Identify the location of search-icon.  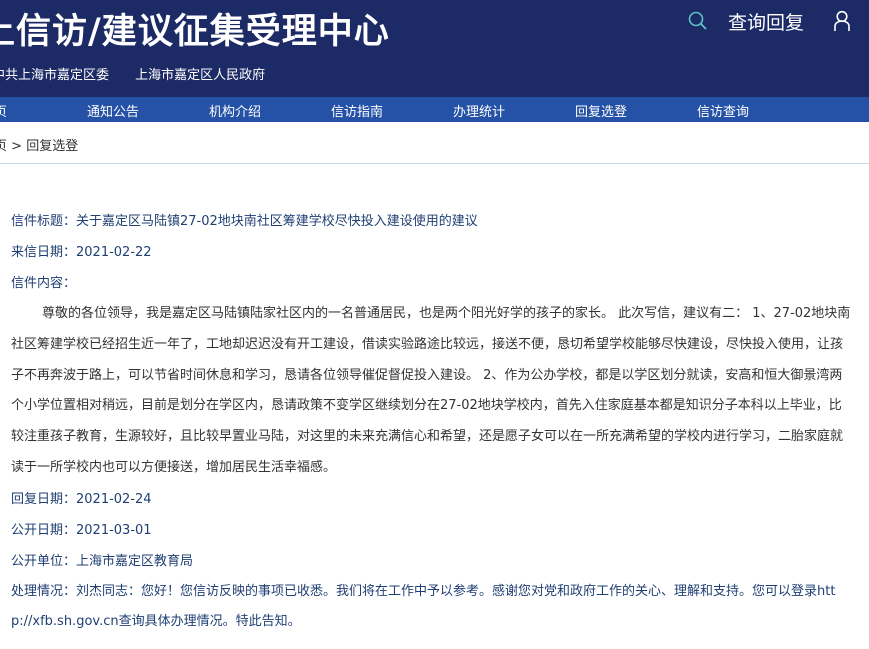
(698, 21).